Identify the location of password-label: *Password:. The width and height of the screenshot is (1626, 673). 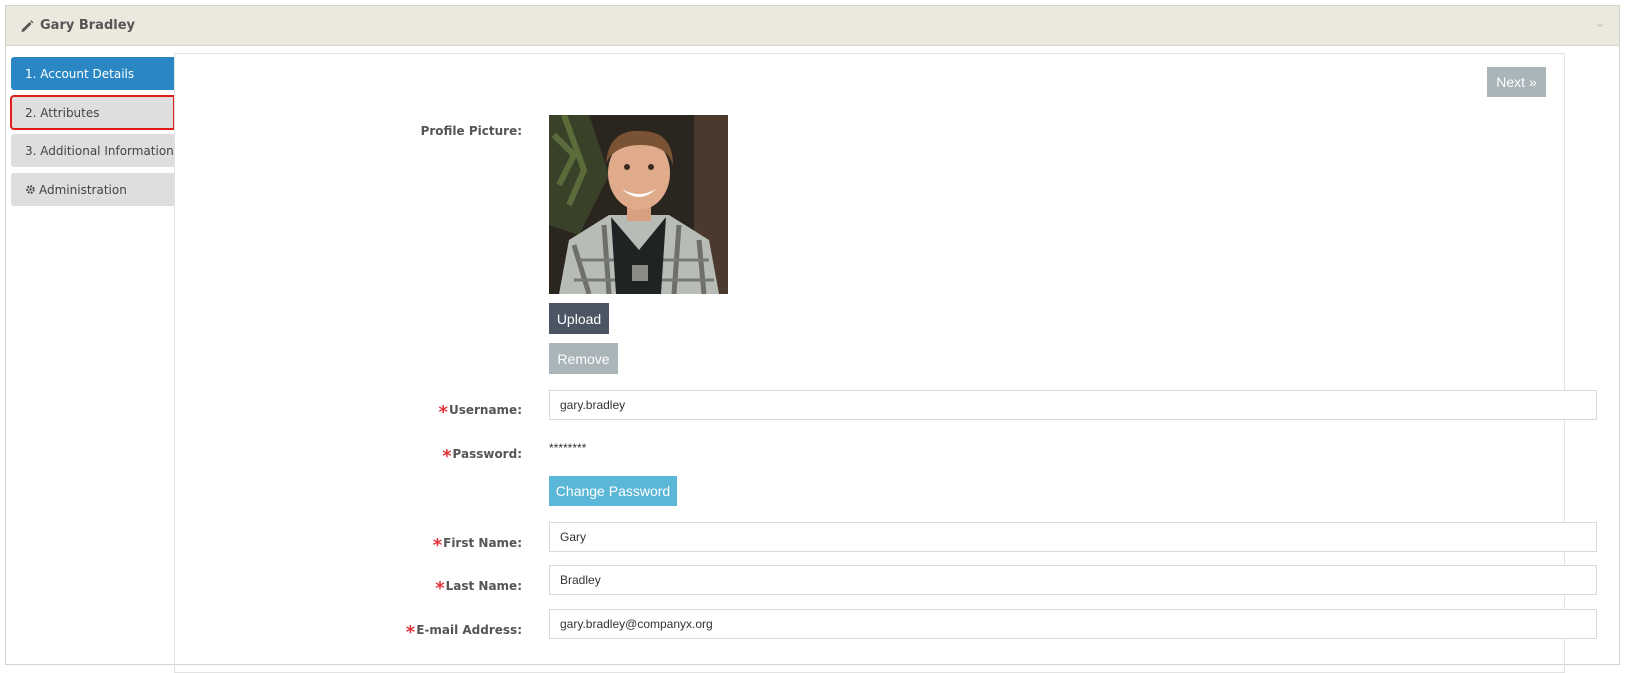
(372, 454).